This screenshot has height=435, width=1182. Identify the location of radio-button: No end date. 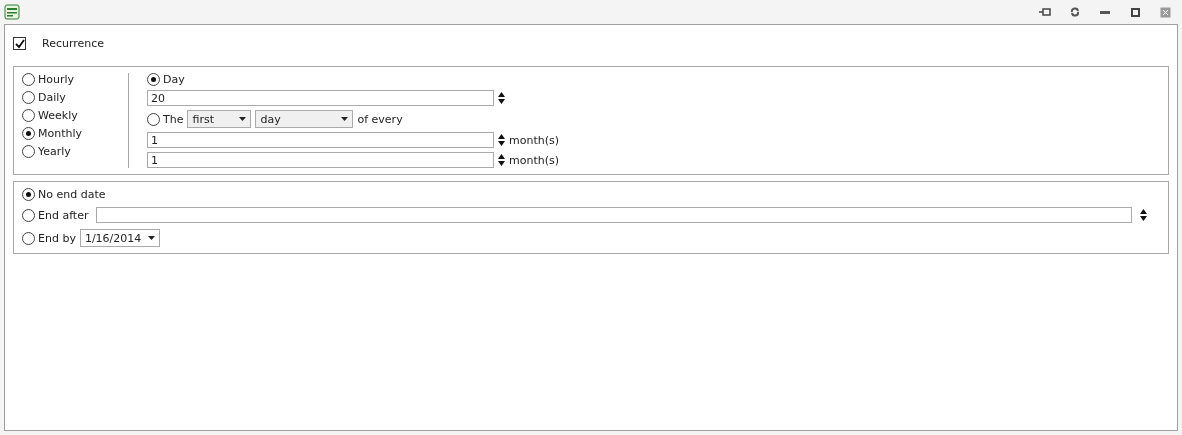
(64, 194).